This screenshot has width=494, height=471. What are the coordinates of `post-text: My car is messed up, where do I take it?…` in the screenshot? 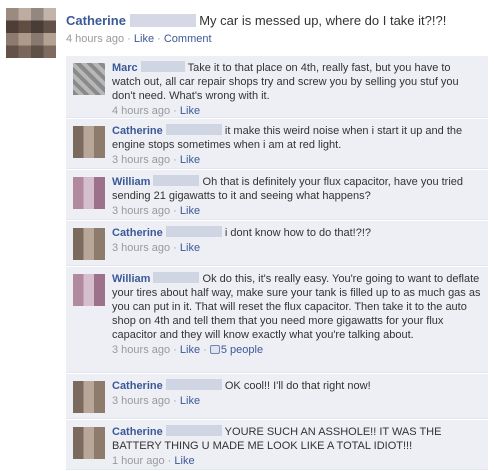 It's located at (323, 20).